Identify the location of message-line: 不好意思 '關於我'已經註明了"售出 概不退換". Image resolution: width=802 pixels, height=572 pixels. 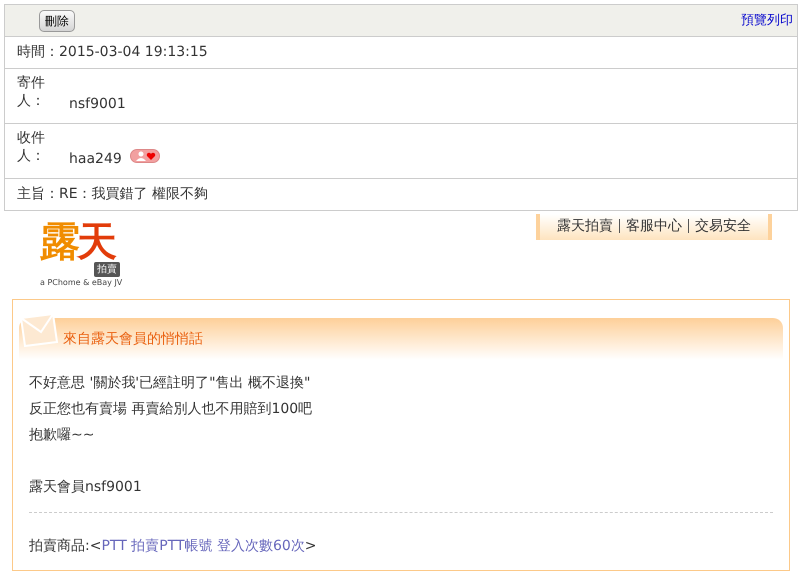
(170, 383).